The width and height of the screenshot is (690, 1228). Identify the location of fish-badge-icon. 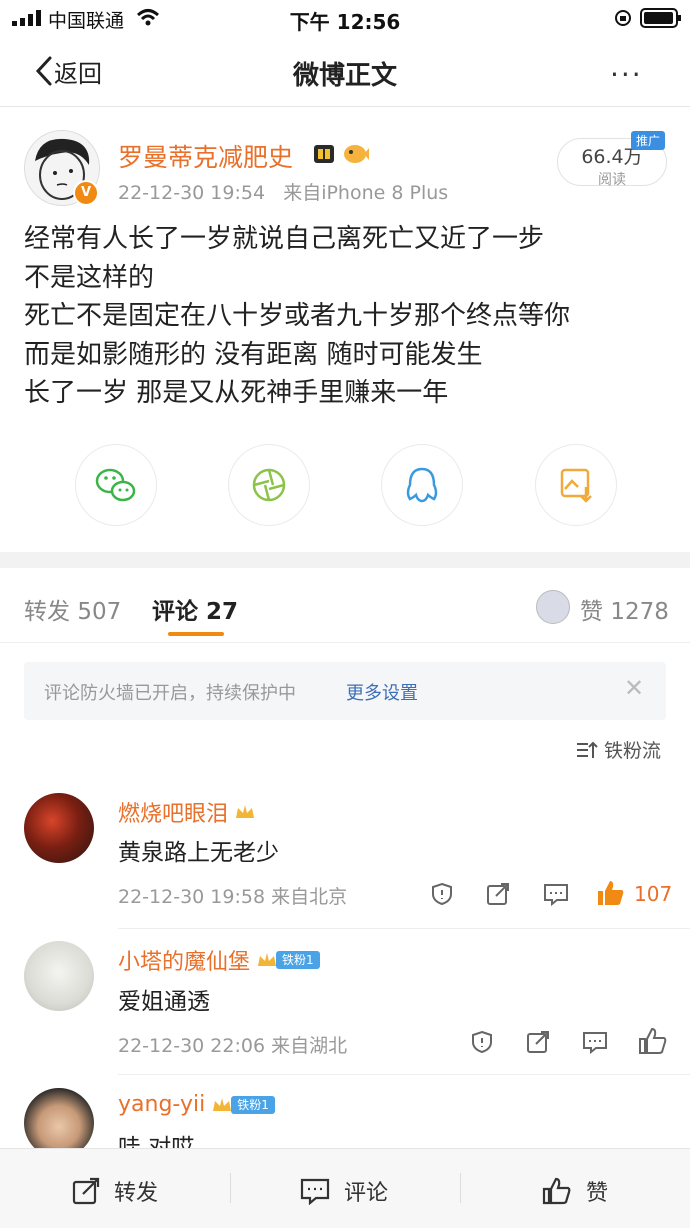
(356, 154).